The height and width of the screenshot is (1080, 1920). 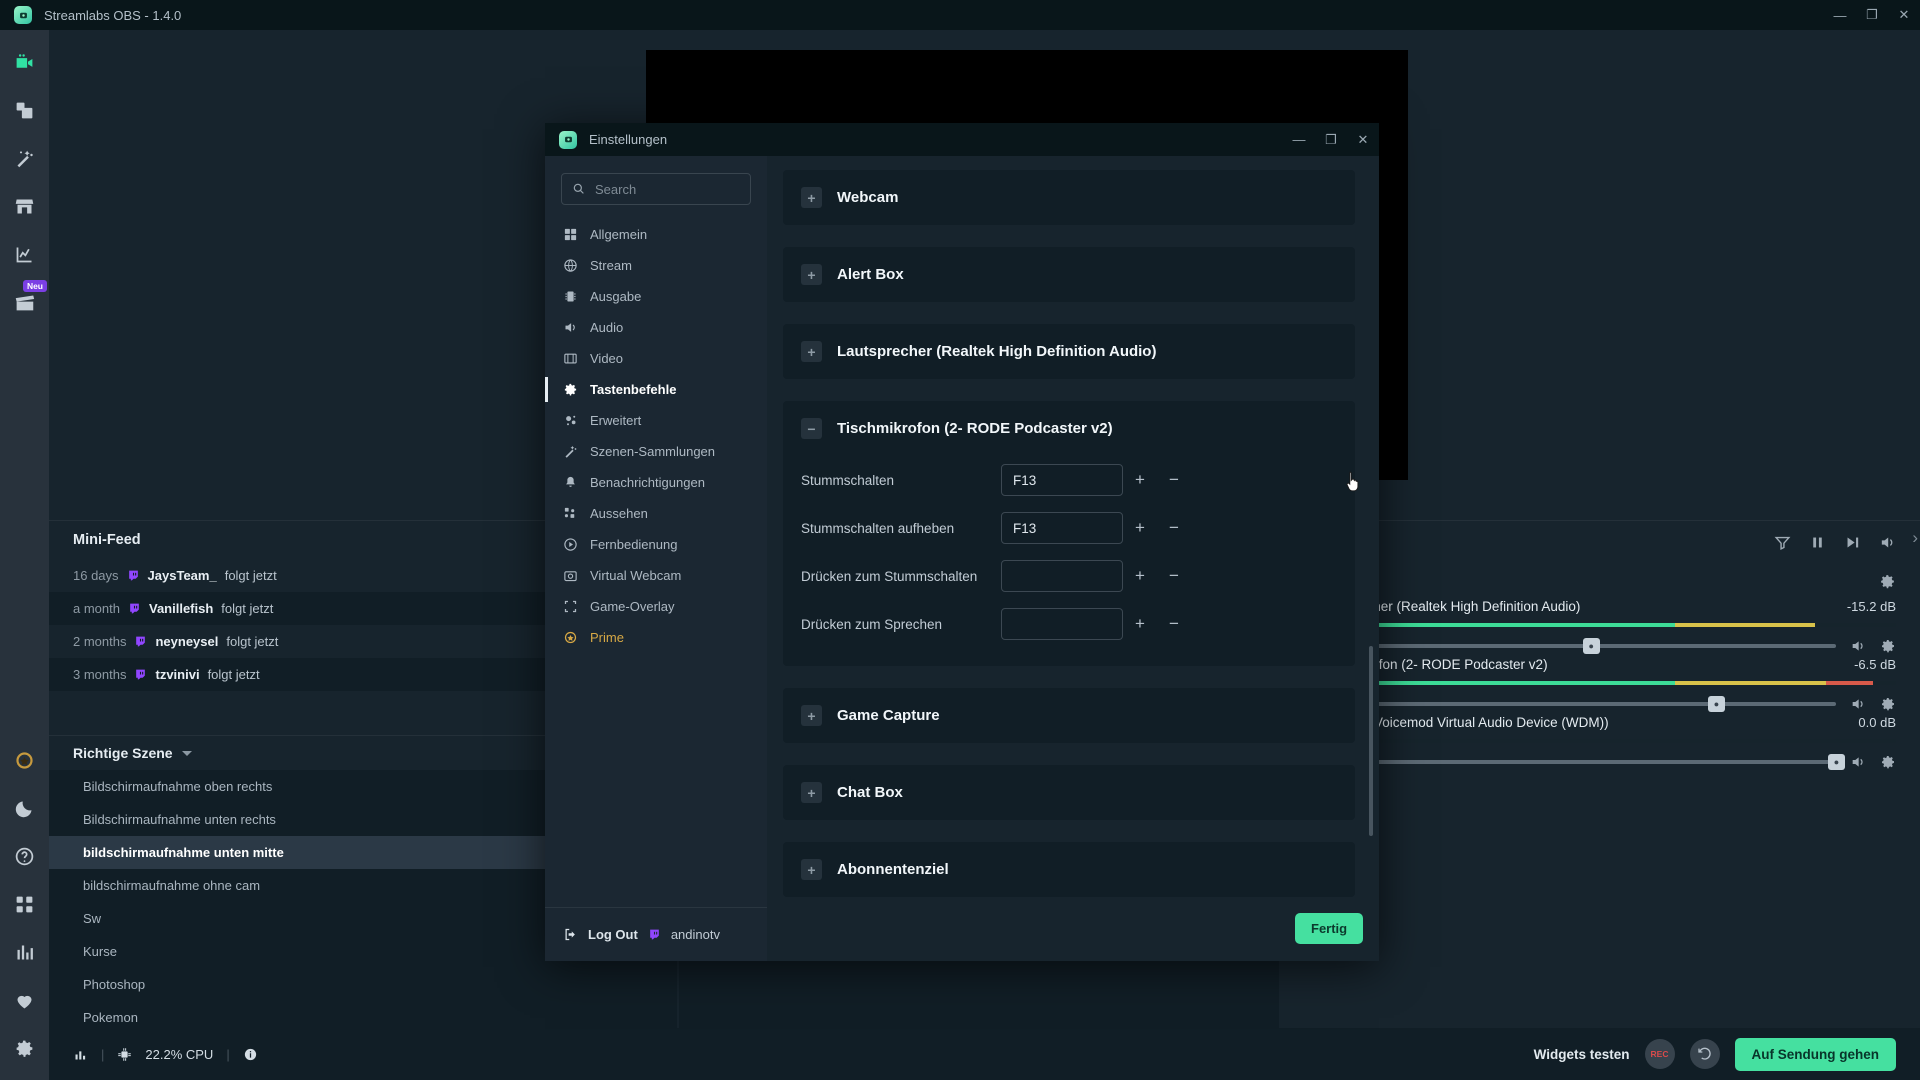 I want to click on maximize-button: ❐, so click(x=1872, y=15).